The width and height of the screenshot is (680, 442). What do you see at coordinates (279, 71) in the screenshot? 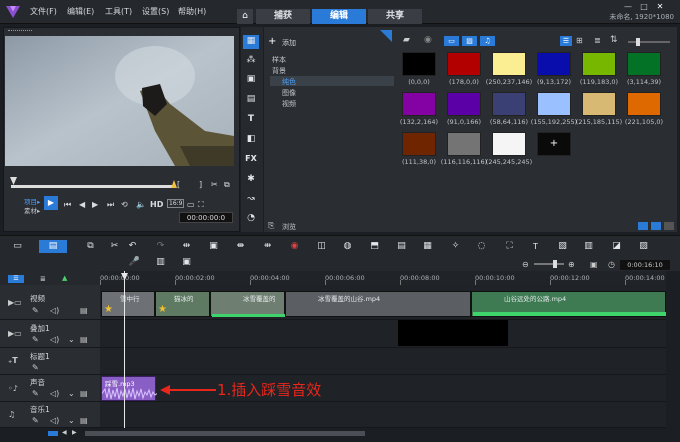
I see `tree-item-backgrounds: 背景` at bounding box center [279, 71].